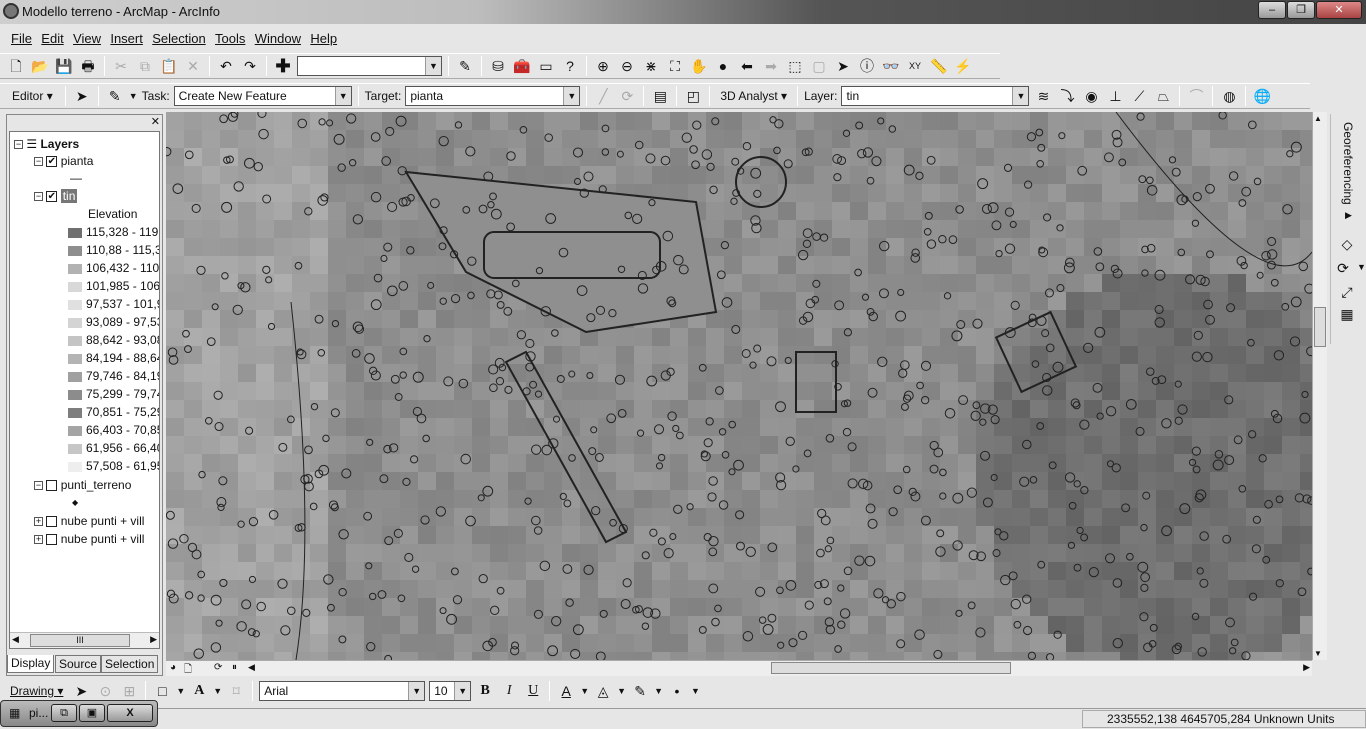 This screenshot has height=729, width=1366. Describe the element at coordinates (278, 38) in the screenshot. I see `menu-window: Window` at that location.